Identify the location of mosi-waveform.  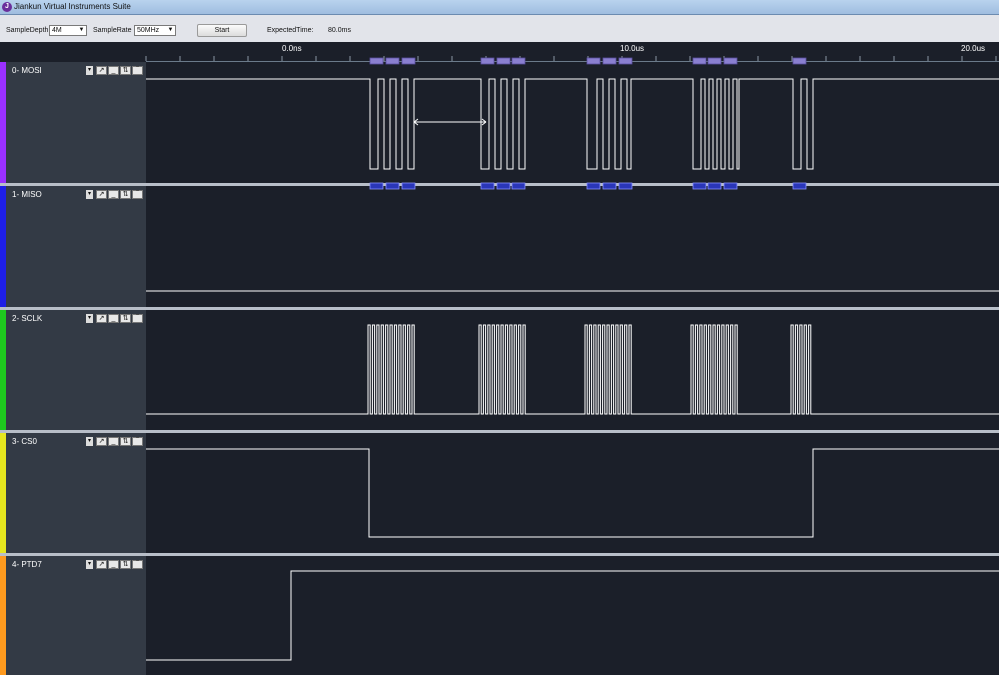
(572, 124).